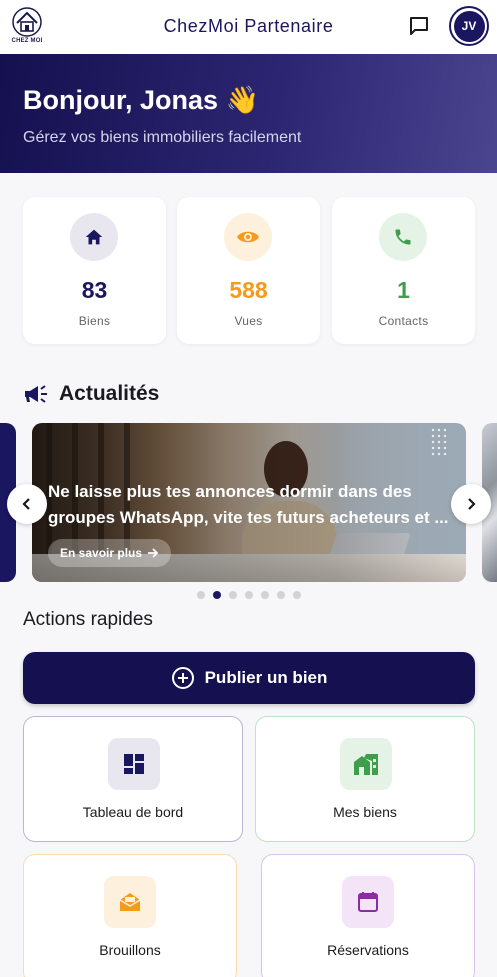  I want to click on reservations-tile: Réservations, so click(368, 915).